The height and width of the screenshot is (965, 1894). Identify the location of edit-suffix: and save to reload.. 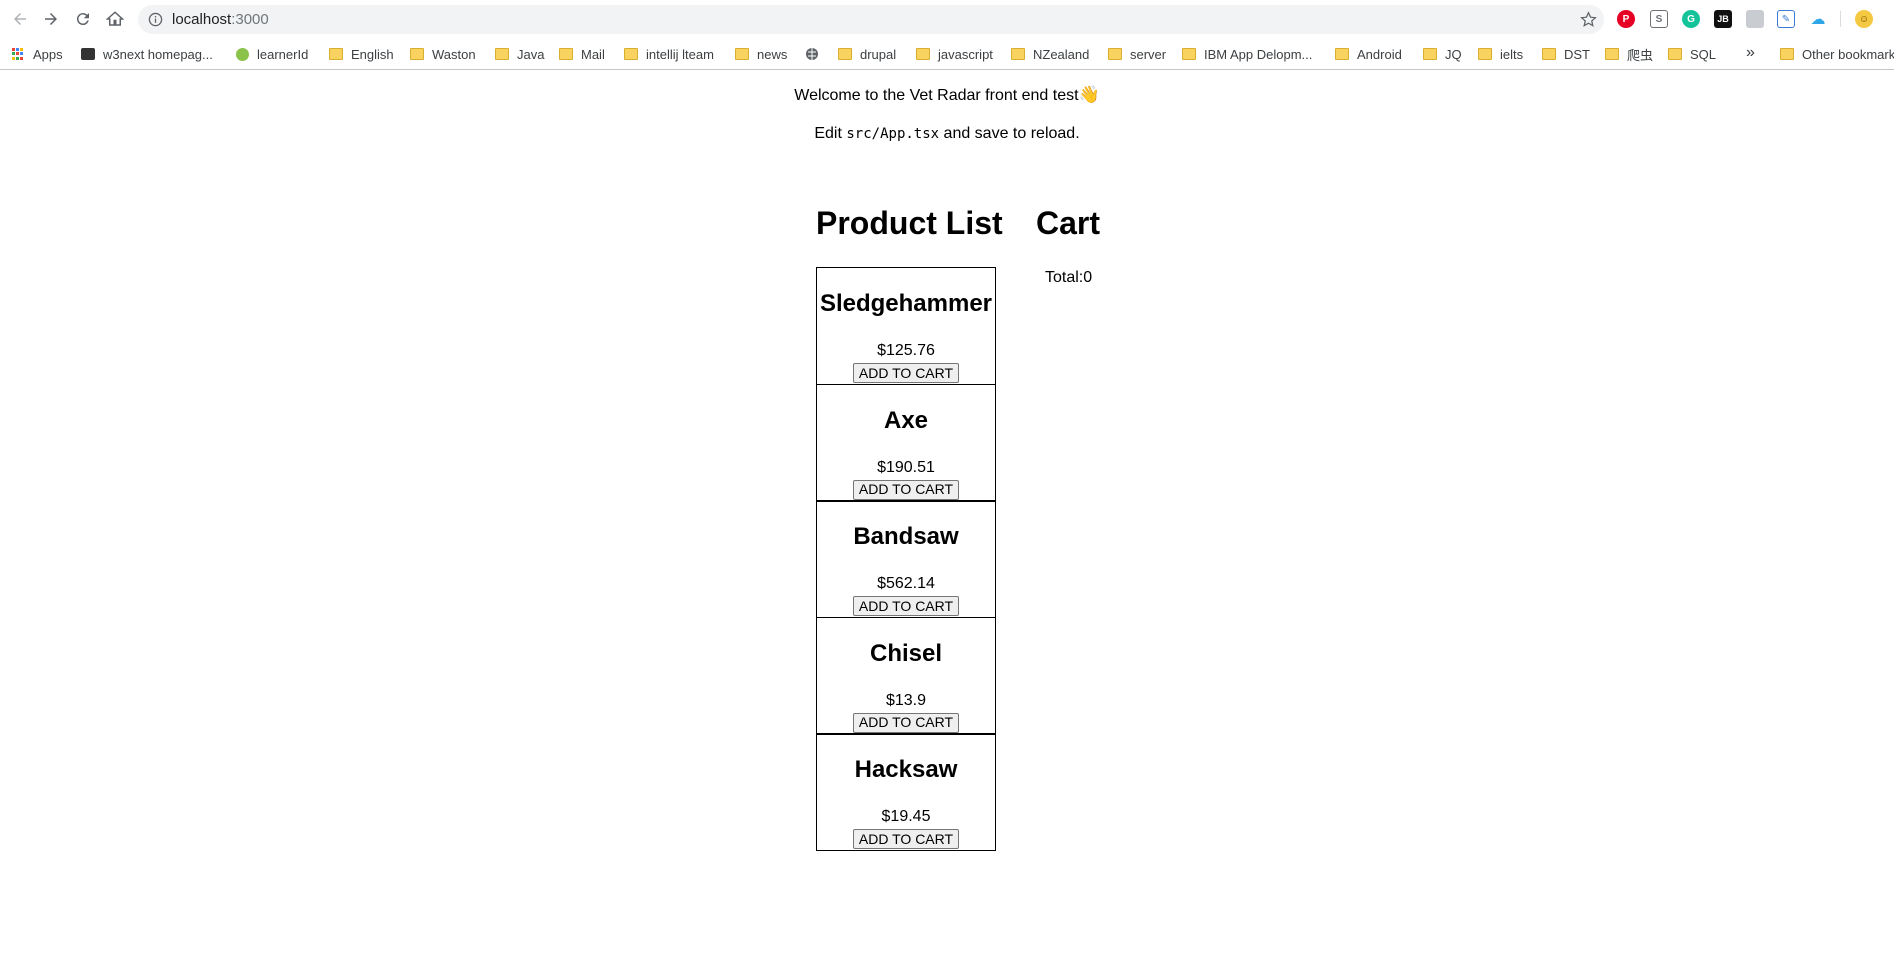
(1009, 133).